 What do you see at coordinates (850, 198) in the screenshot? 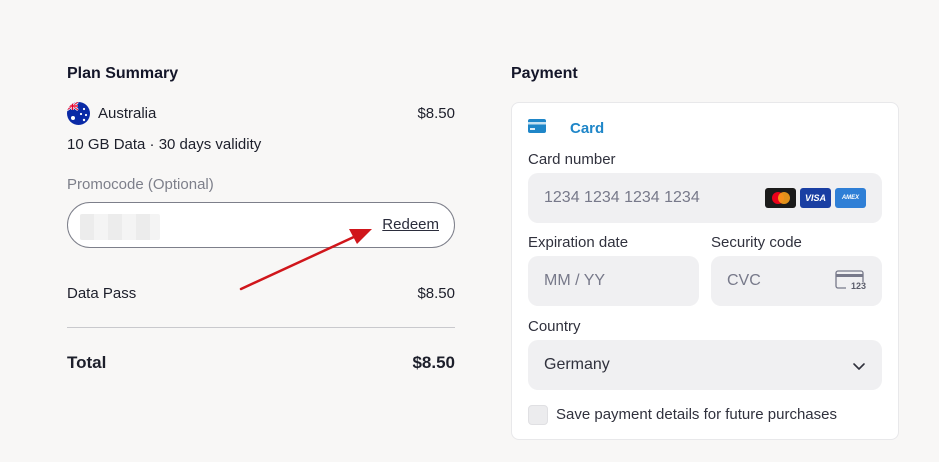
I see `amex-icon: AMEX` at bounding box center [850, 198].